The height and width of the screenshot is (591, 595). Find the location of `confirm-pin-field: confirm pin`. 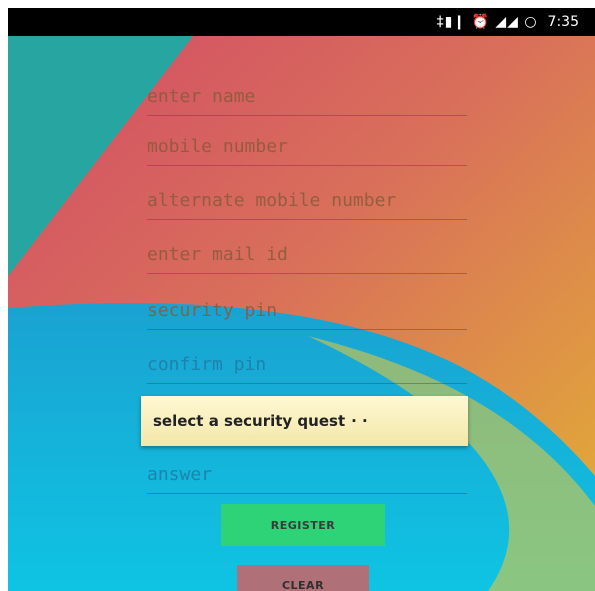

confirm-pin-field: confirm pin is located at coordinates (307, 362).